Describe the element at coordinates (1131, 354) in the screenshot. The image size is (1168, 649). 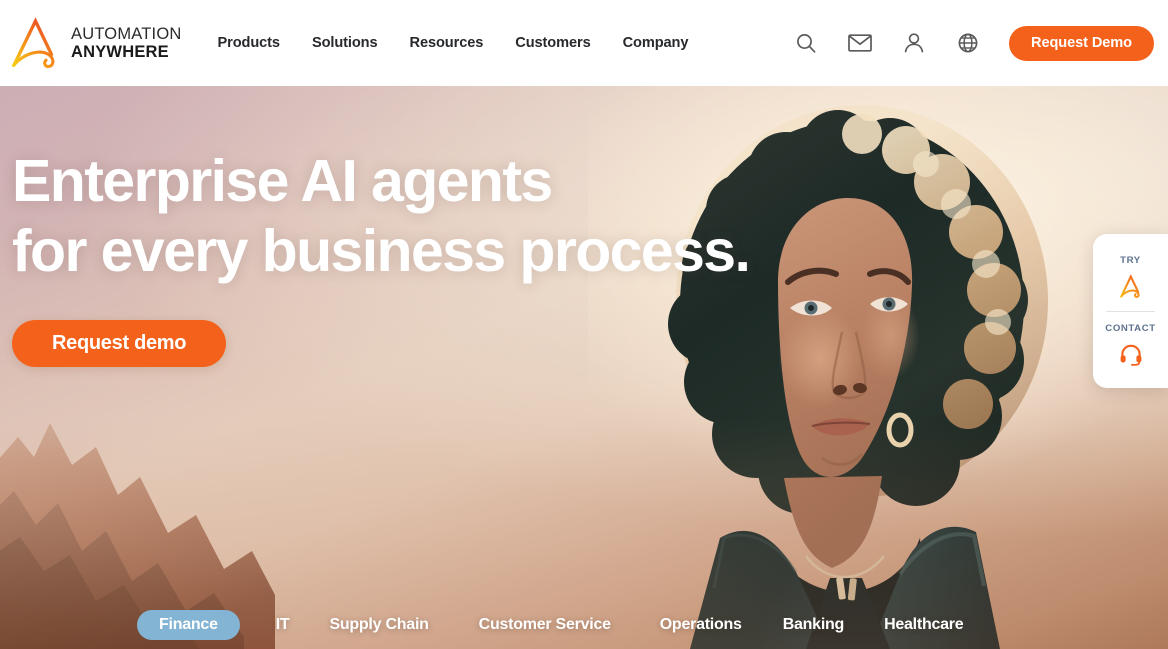
I see `headset-icon` at that location.